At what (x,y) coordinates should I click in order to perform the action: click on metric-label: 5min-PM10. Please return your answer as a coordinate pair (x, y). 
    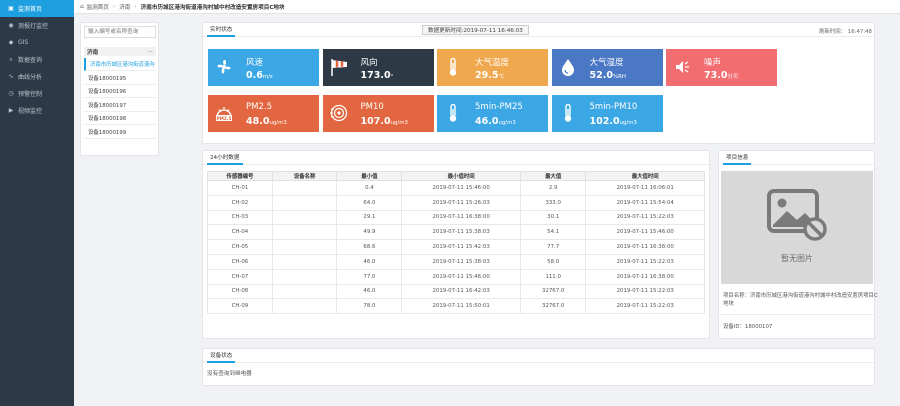
    Looking at the image, I should click on (613, 107).